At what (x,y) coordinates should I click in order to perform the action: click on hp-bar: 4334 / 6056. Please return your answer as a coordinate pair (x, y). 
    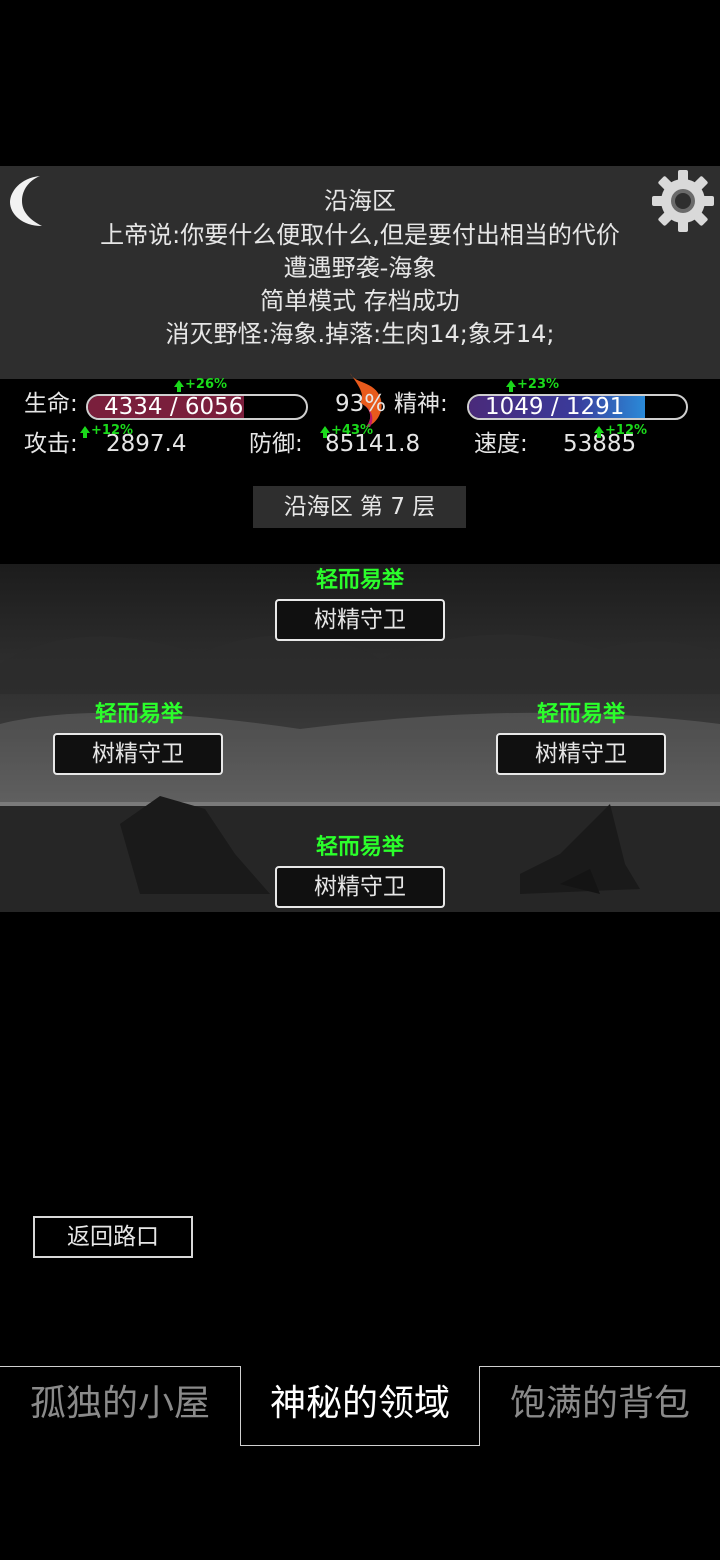
    Looking at the image, I should click on (197, 407).